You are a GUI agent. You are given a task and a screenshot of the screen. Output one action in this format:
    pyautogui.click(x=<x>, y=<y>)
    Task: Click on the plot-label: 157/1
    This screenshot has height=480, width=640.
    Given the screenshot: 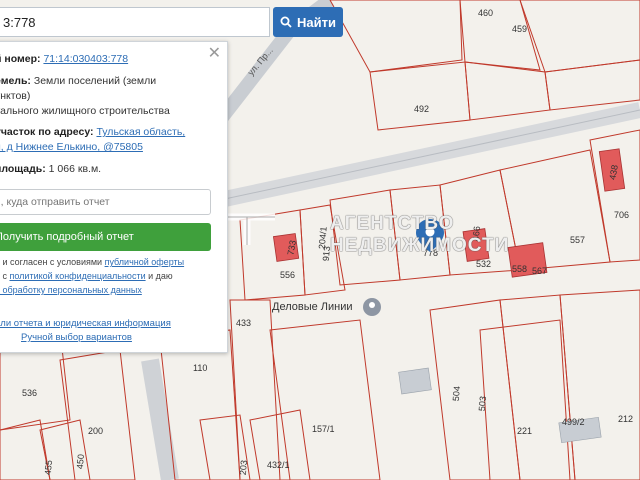 What is the action you would take?
    pyautogui.click(x=323, y=429)
    